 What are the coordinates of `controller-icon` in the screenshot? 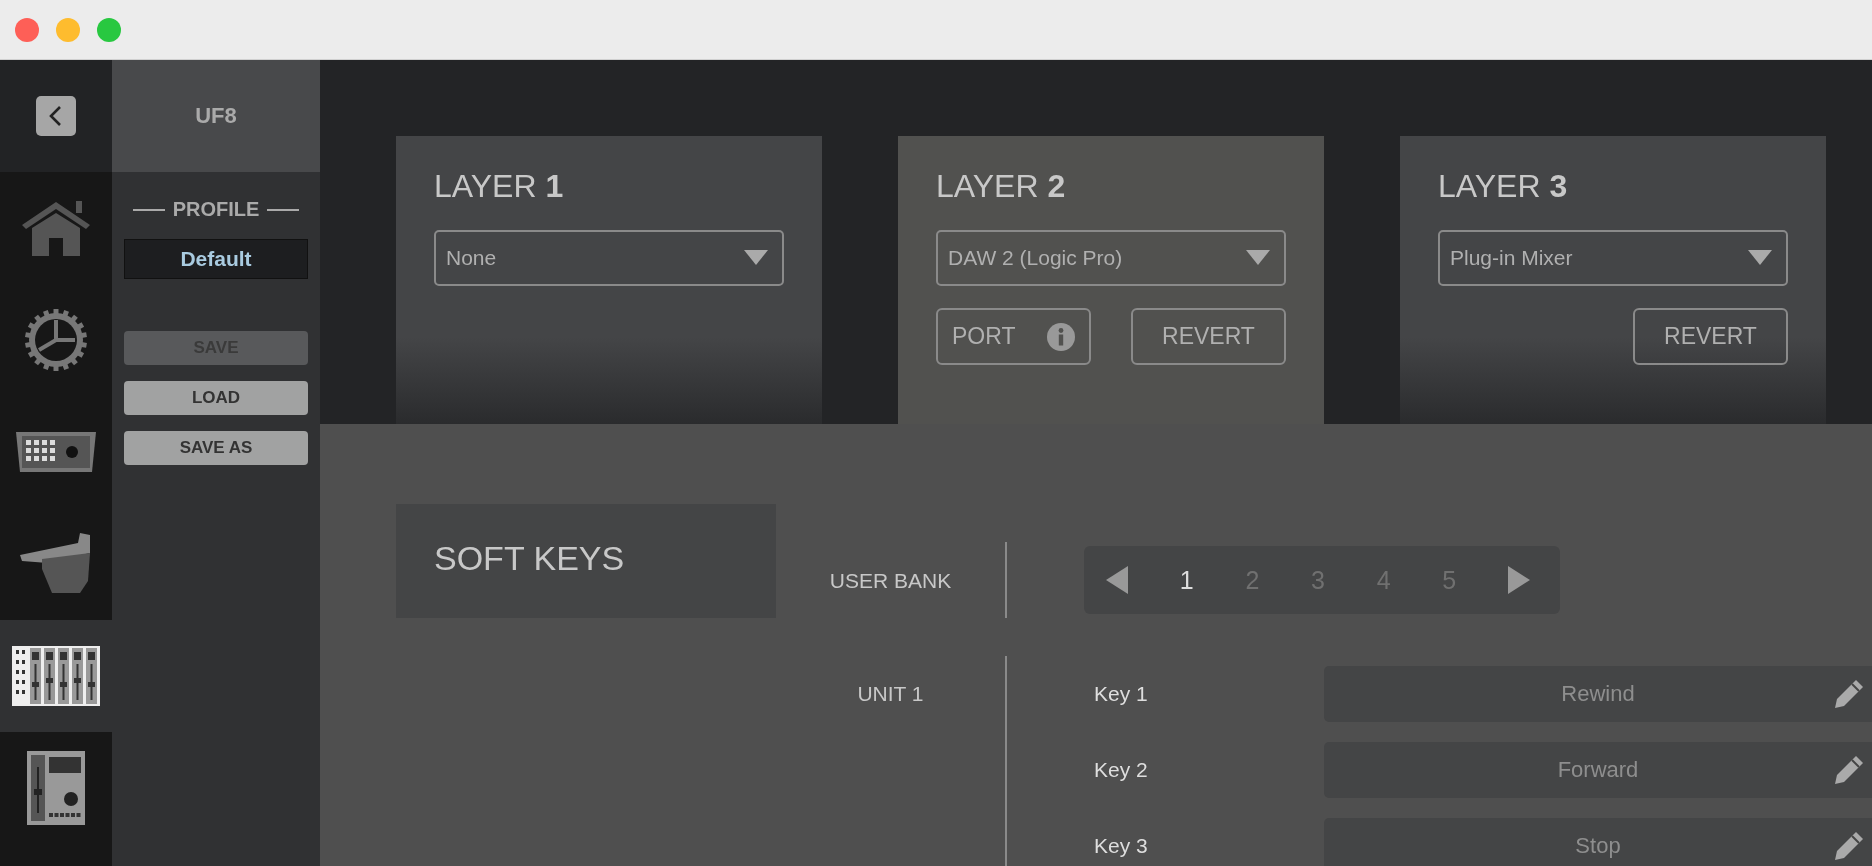 It's located at (56, 788).